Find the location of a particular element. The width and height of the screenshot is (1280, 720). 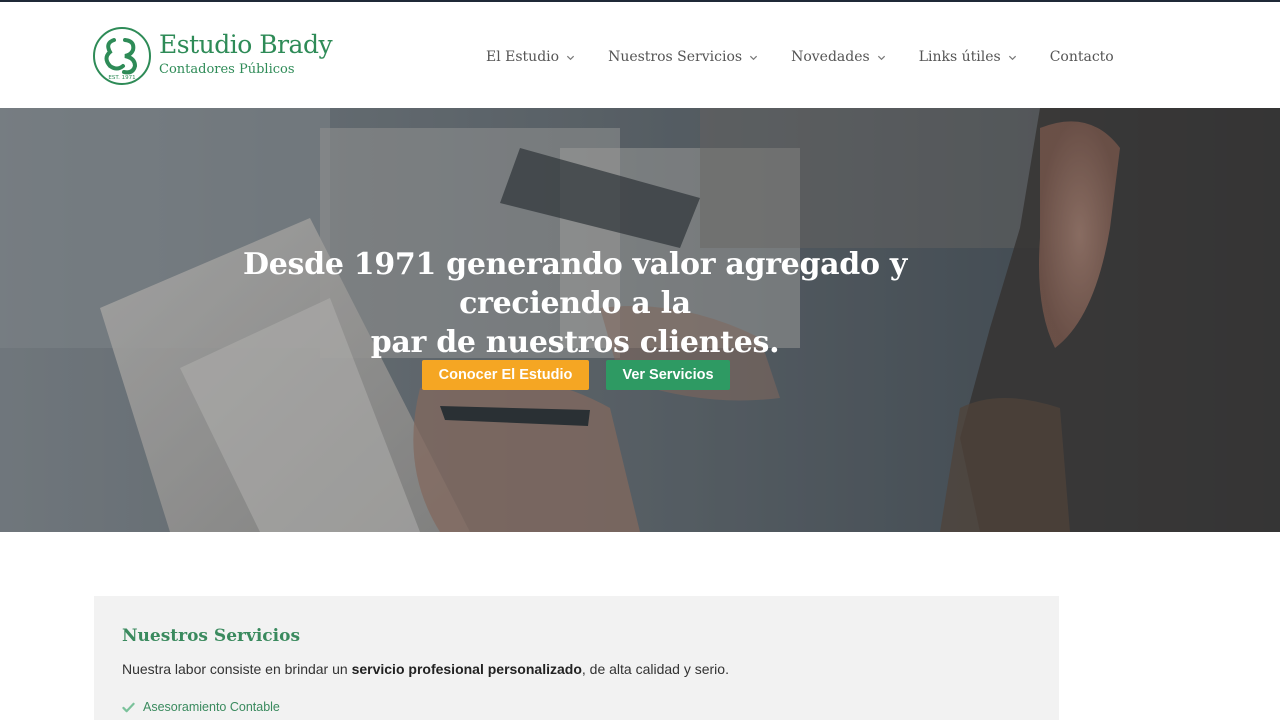

nav-item-label: El Estudio is located at coordinates (523, 57).